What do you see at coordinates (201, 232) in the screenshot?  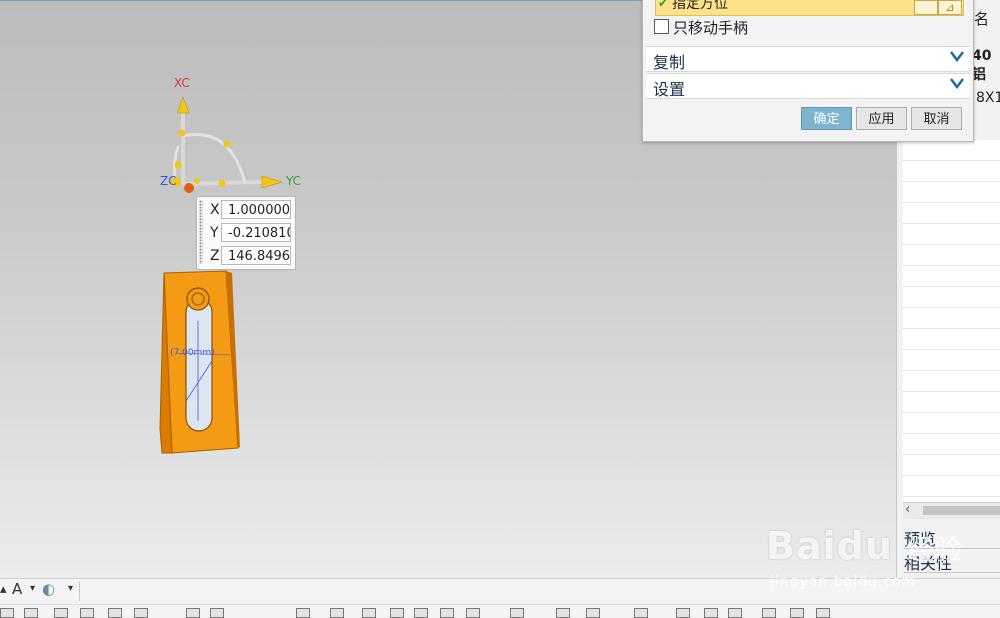 I see `drag-grip` at bounding box center [201, 232].